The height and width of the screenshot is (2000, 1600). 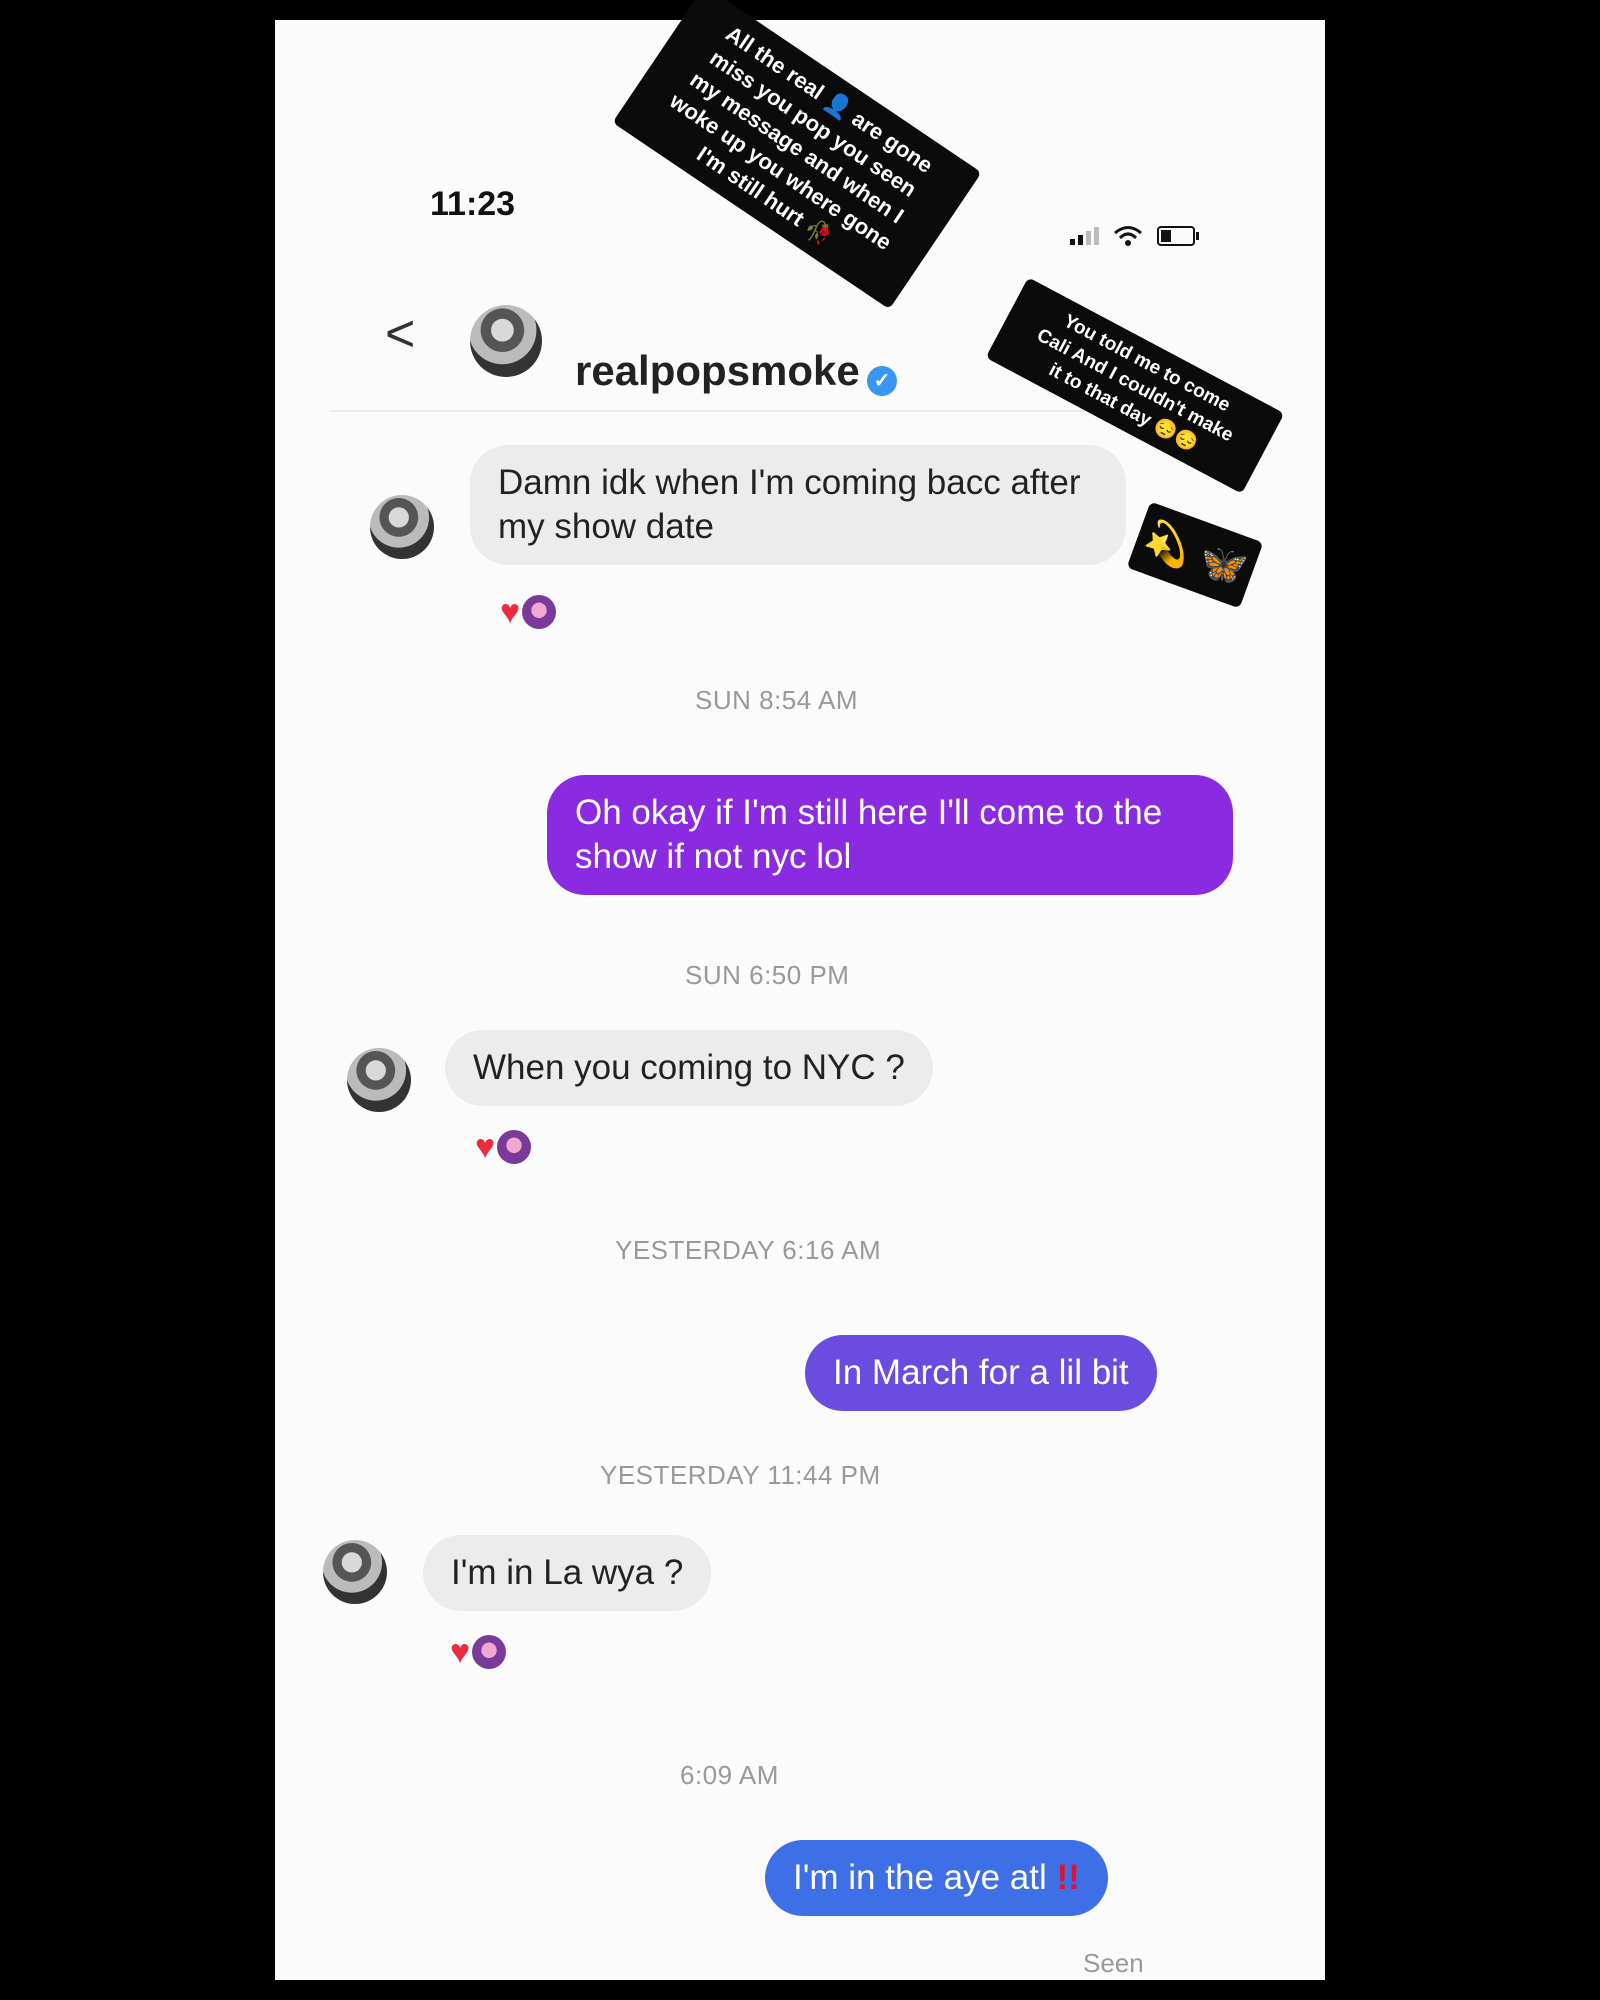 I want to click on outgoing-message: I'm in the aye atl !!, so click(x=936, y=1878).